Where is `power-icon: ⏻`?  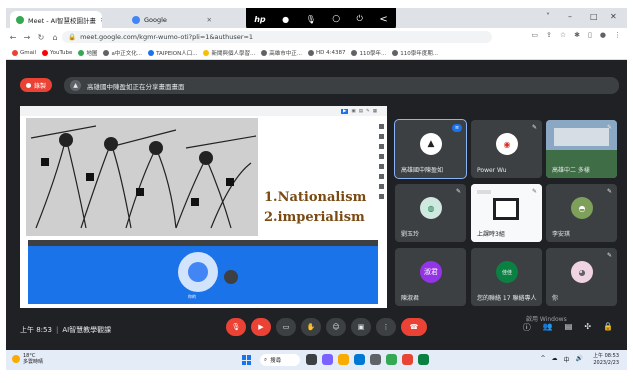
power-icon: ⏻ is located at coordinates (360, 19).